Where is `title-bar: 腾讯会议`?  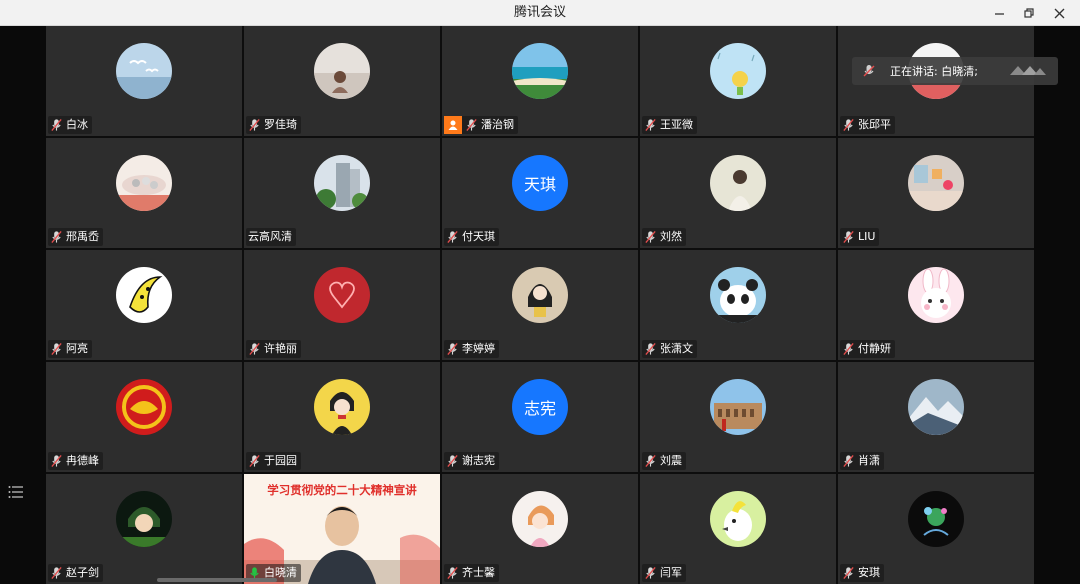 title-bar: 腾讯会议 is located at coordinates (540, 13).